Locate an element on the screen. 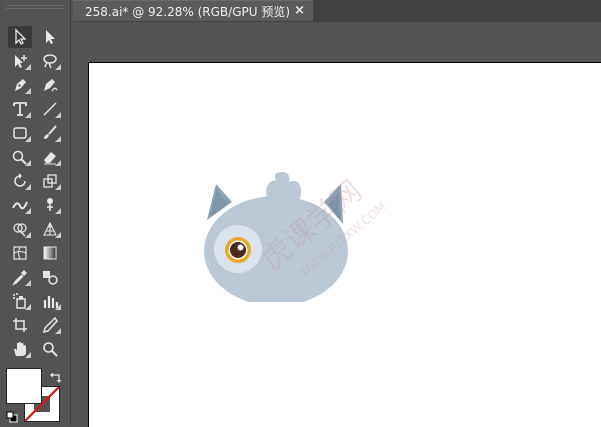 This screenshot has height=427, width=601. artboard-tool-icon is located at coordinates (20, 325).